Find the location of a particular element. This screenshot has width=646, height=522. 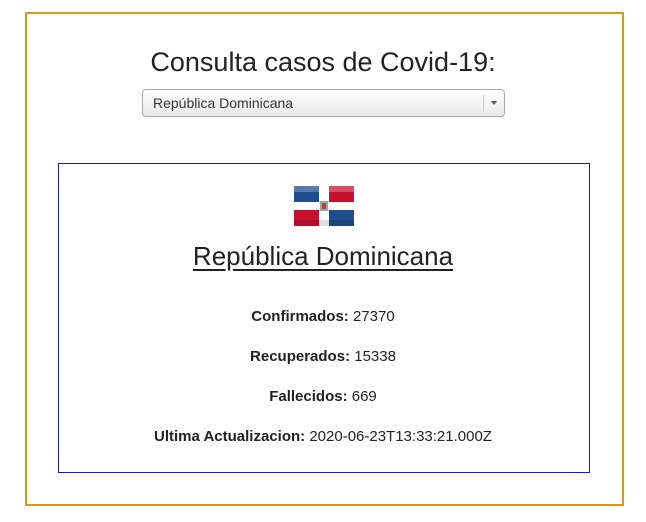

stat-recovered-label: Recuperados: is located at coordinates (300, 356).